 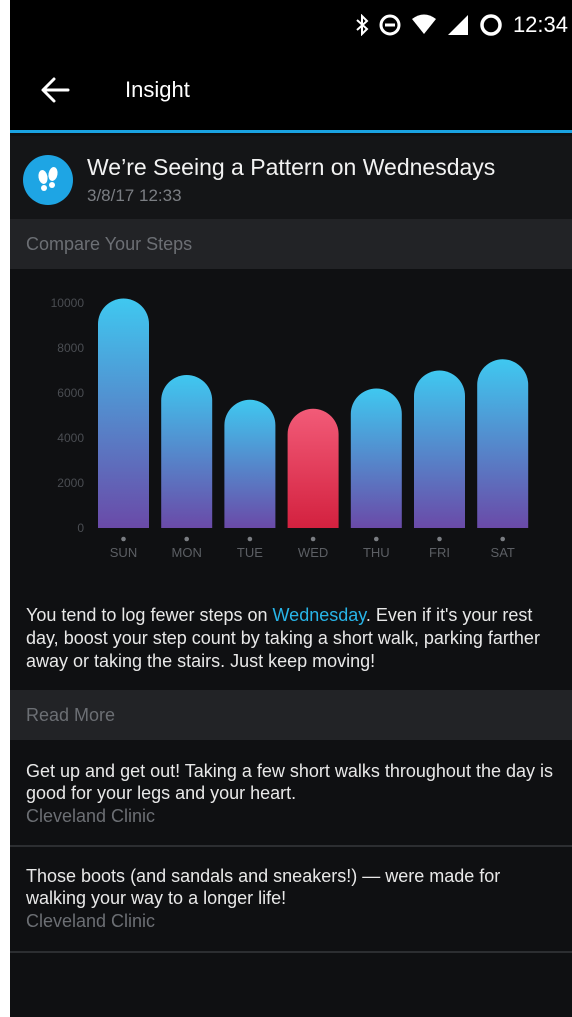 I want to click on back-button, so click(x=56, y=90).